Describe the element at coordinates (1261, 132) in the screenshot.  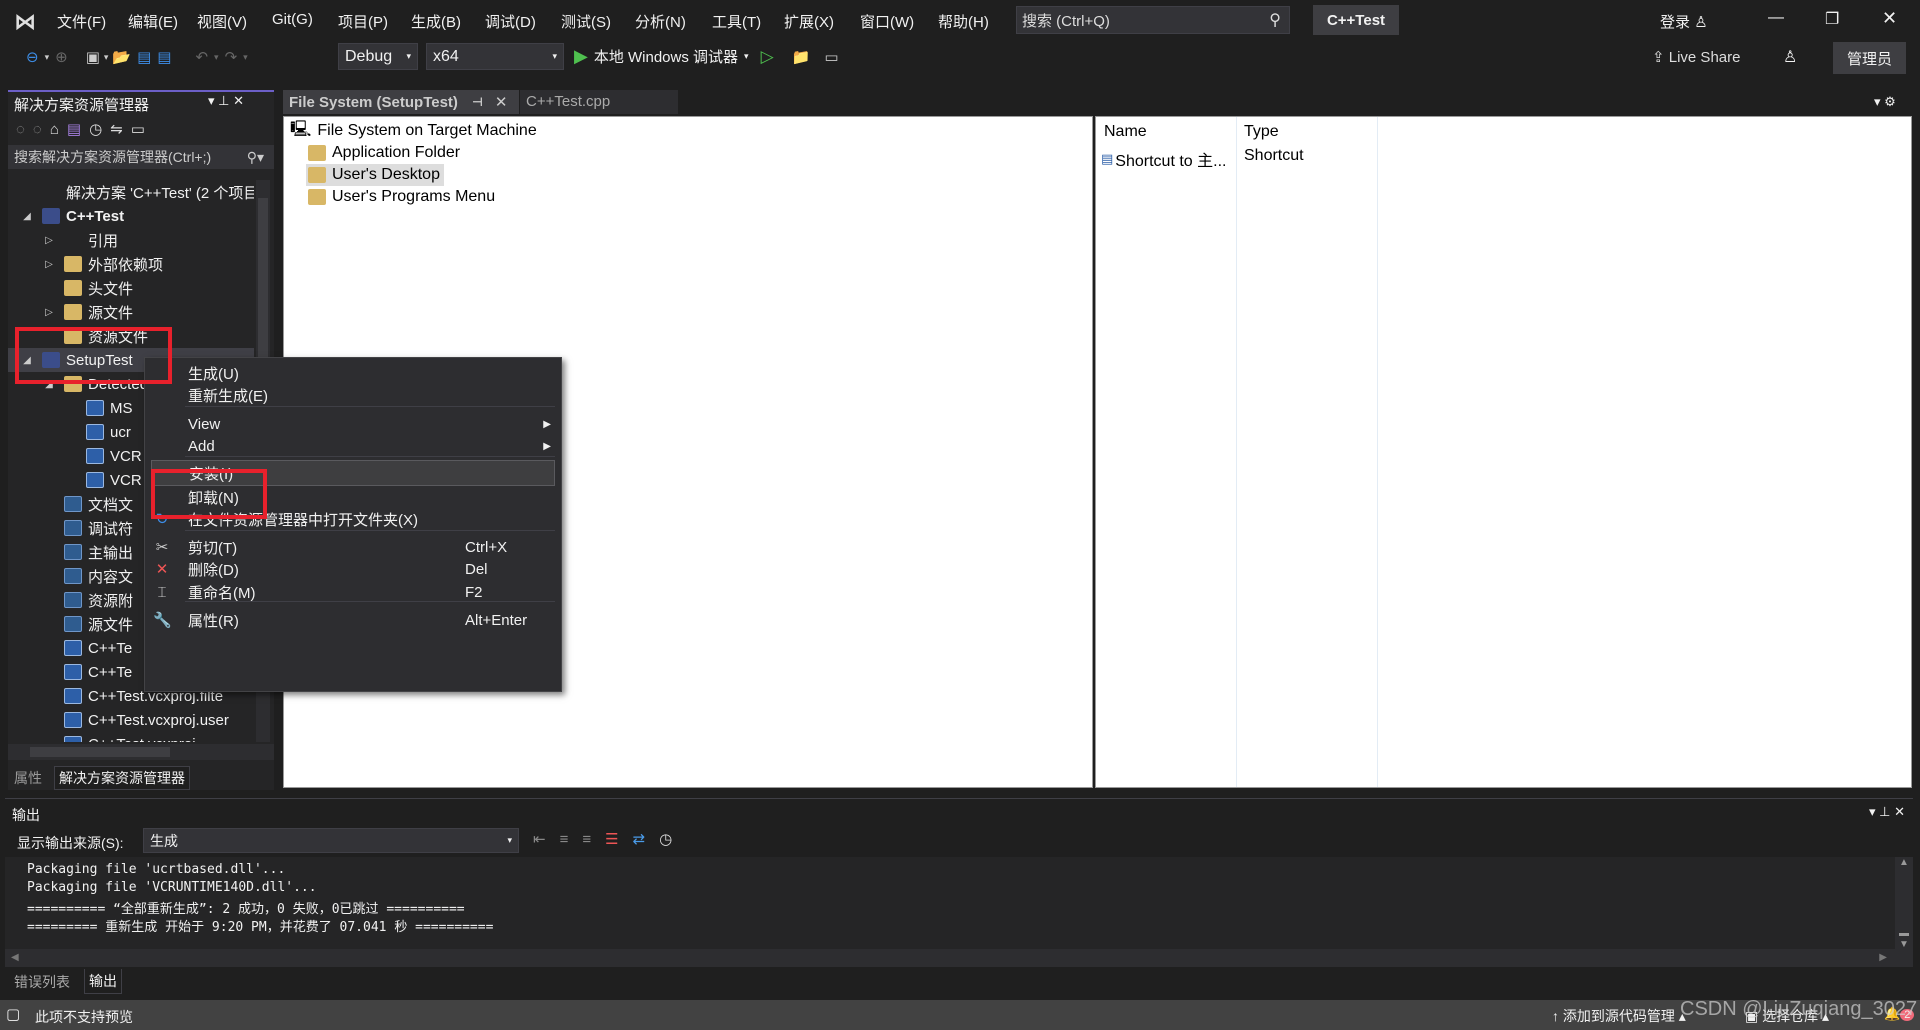
I see `col-header-type: Type` at that location.